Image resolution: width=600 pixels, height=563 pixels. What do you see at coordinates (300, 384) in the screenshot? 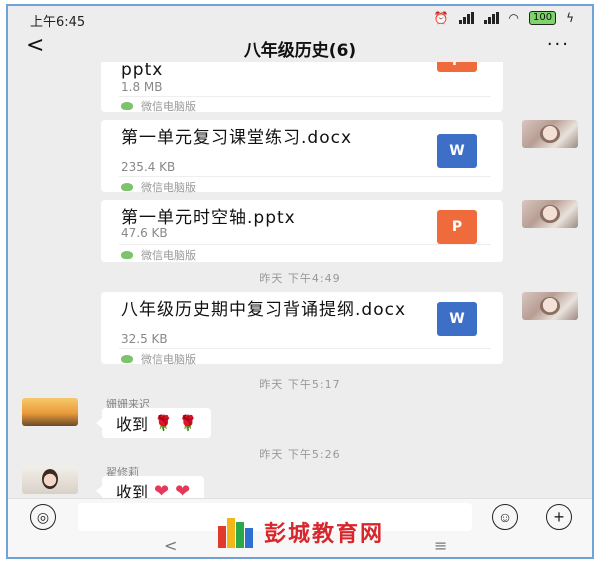
I see `timestamp: 昨天 下午5:17` at bounding box center [300, 384].